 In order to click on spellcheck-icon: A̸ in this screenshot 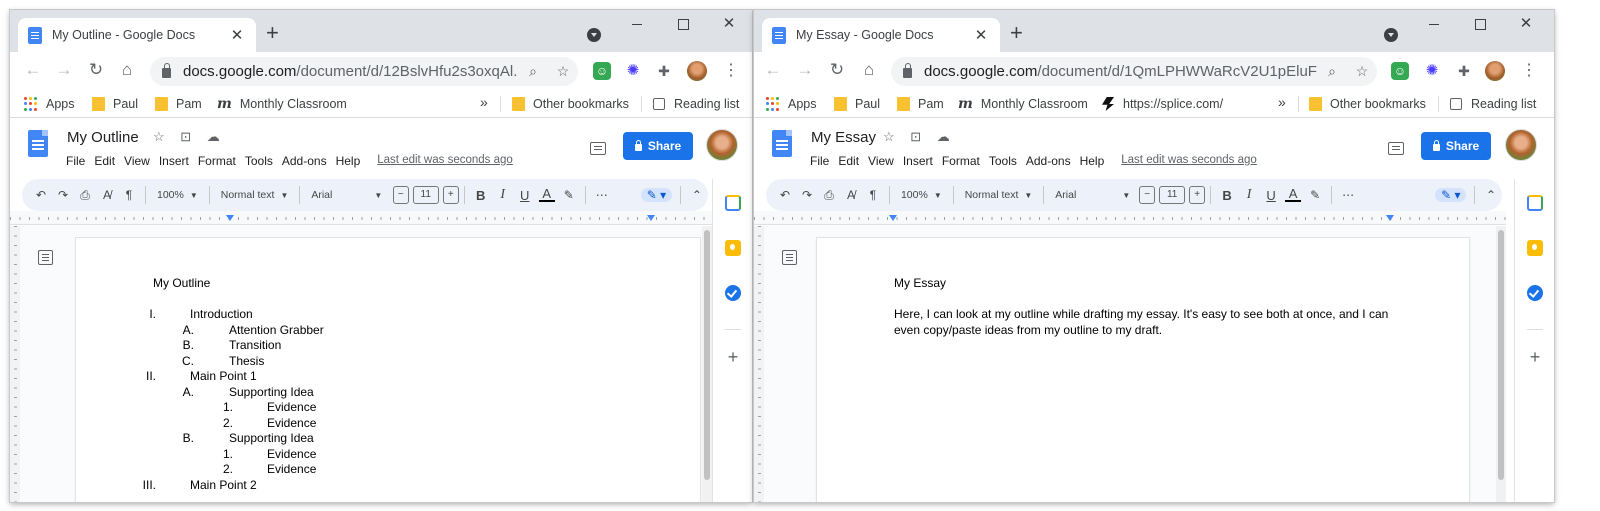, I will do `click(107, 195)`.